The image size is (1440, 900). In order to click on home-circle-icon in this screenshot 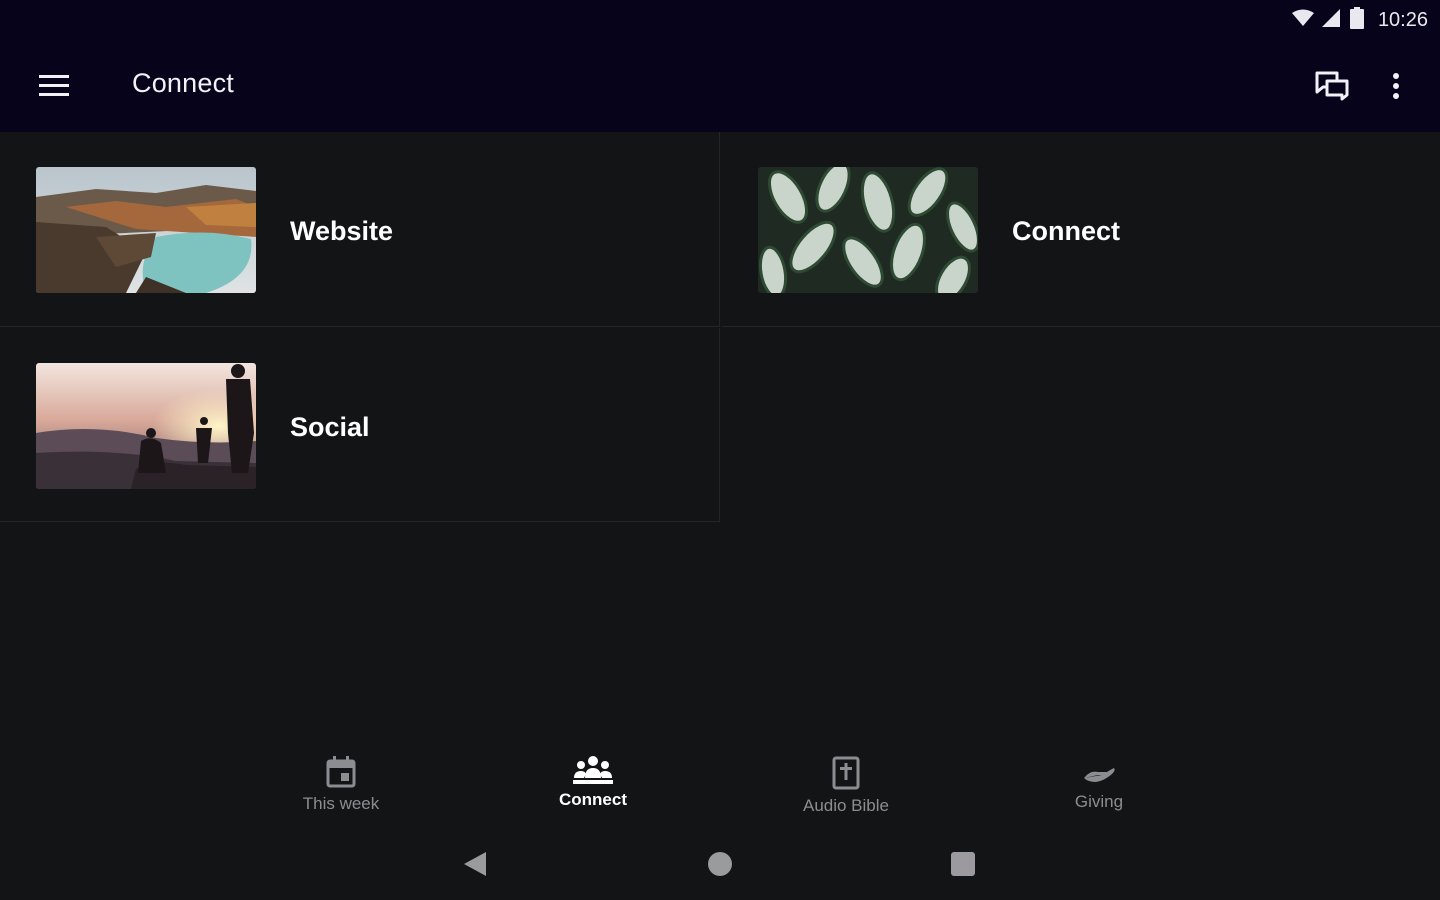, I will do `click(720, 864)`.